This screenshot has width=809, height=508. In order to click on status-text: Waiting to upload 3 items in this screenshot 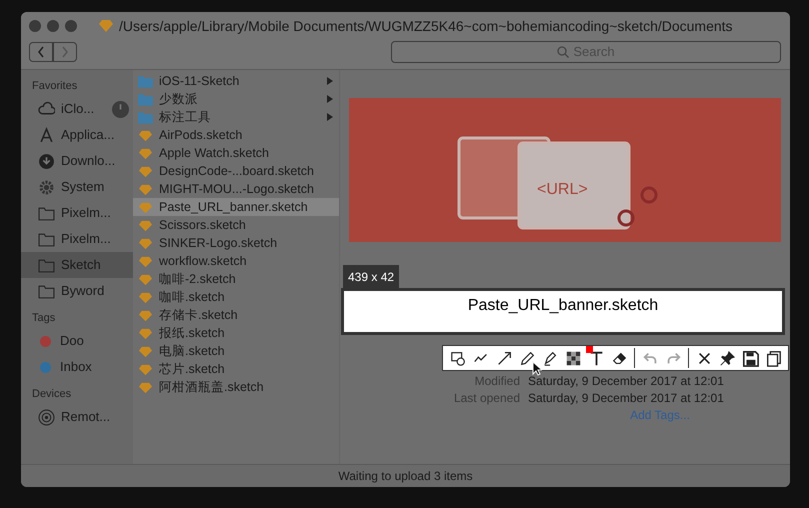, I will do `click(405, 476)`.